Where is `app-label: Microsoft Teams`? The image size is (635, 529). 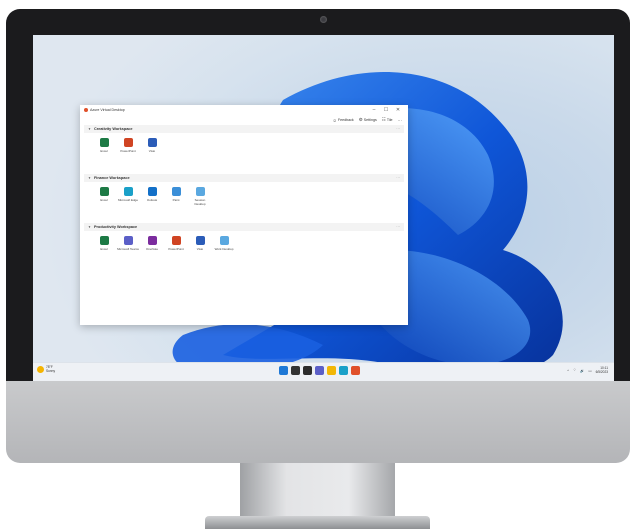 app-label: Microsoft Teams is located at coordinates (128, 249).